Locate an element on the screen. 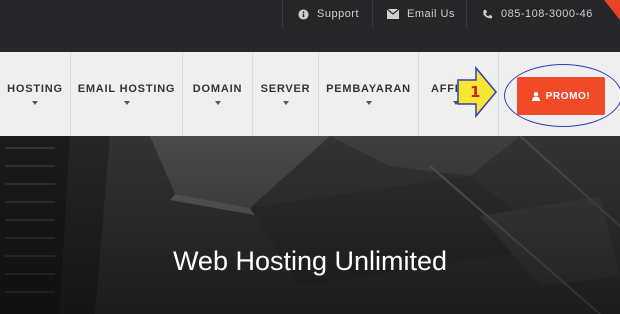 Image resolution: width=620 pixels, height=314 pixels. support-link: Support is located at coordinates (327, 14).